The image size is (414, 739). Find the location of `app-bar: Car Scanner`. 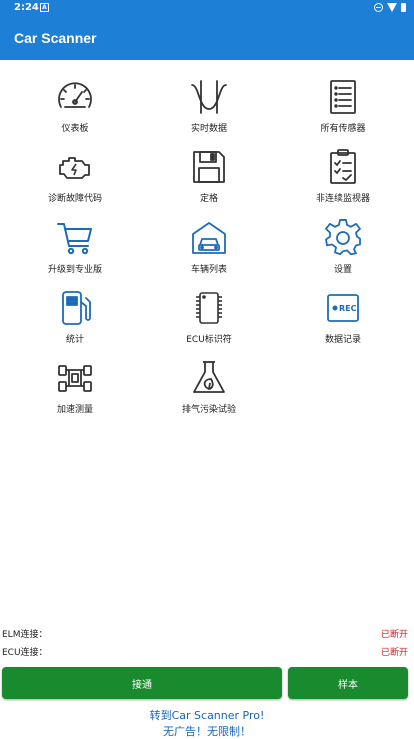

app-bar: Car Scanner is located at coordinates (207, 39).